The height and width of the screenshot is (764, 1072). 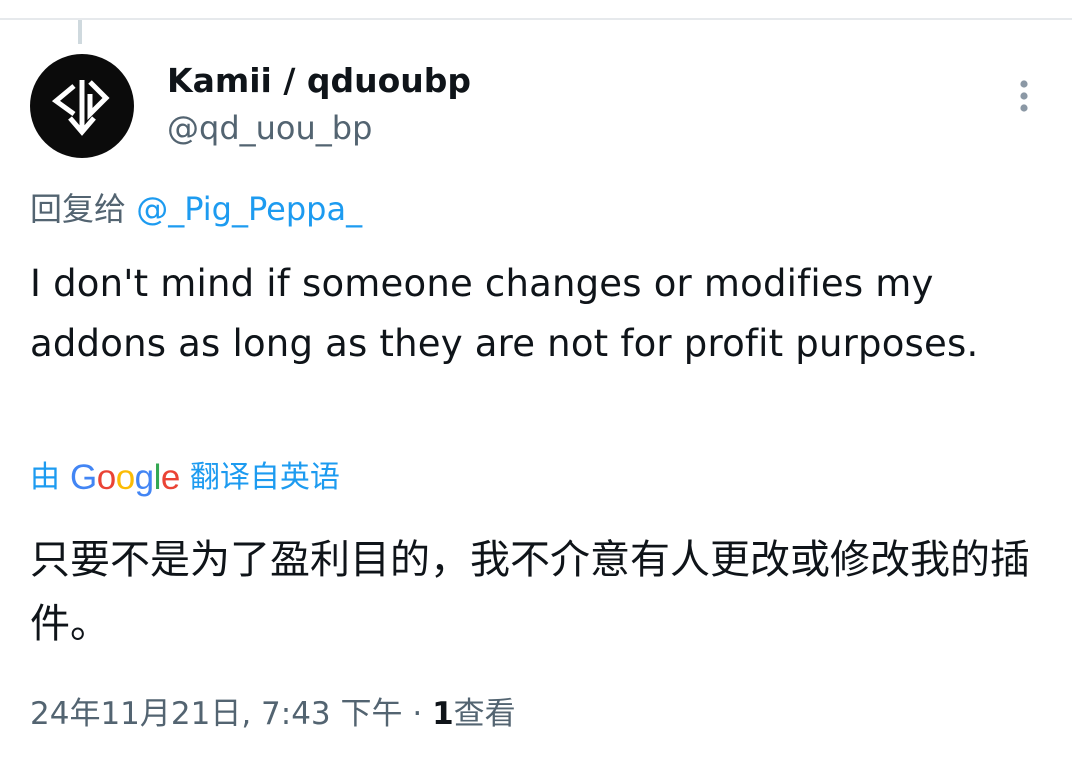 What do you see at coordinates (536, 19) in the screenshot?
I see `thread-divider` at bounding box center [536, 19].